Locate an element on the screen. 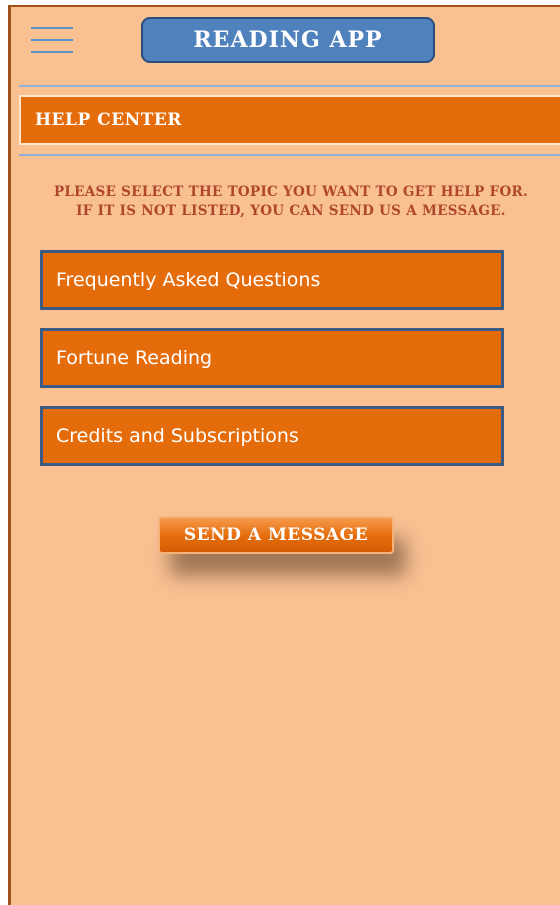 This screenshot has height=905, width=560. app-title-text: READING APP is located at coordinates (288, 40).